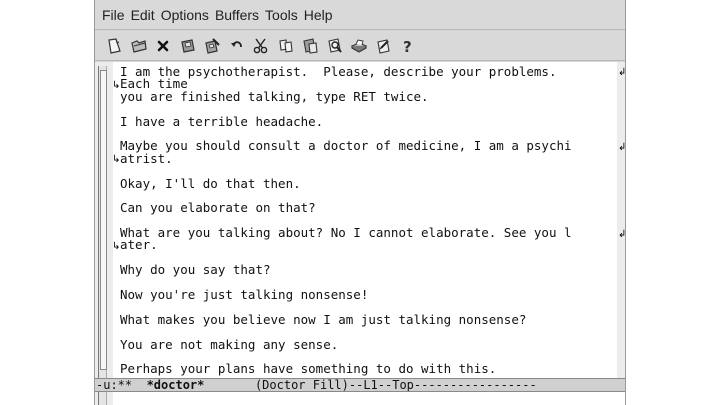  I want to click on search-button, so click(335, 46).